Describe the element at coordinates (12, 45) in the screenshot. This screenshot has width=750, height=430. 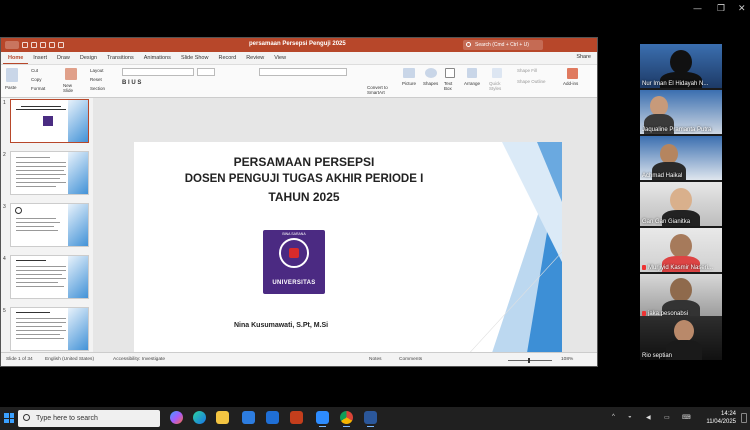
I see `autosave-toggle` at that location.